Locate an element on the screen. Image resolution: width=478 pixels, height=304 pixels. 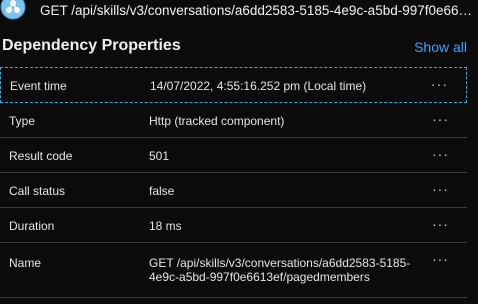
property-label: Duration is located at coordinates (32, 226).